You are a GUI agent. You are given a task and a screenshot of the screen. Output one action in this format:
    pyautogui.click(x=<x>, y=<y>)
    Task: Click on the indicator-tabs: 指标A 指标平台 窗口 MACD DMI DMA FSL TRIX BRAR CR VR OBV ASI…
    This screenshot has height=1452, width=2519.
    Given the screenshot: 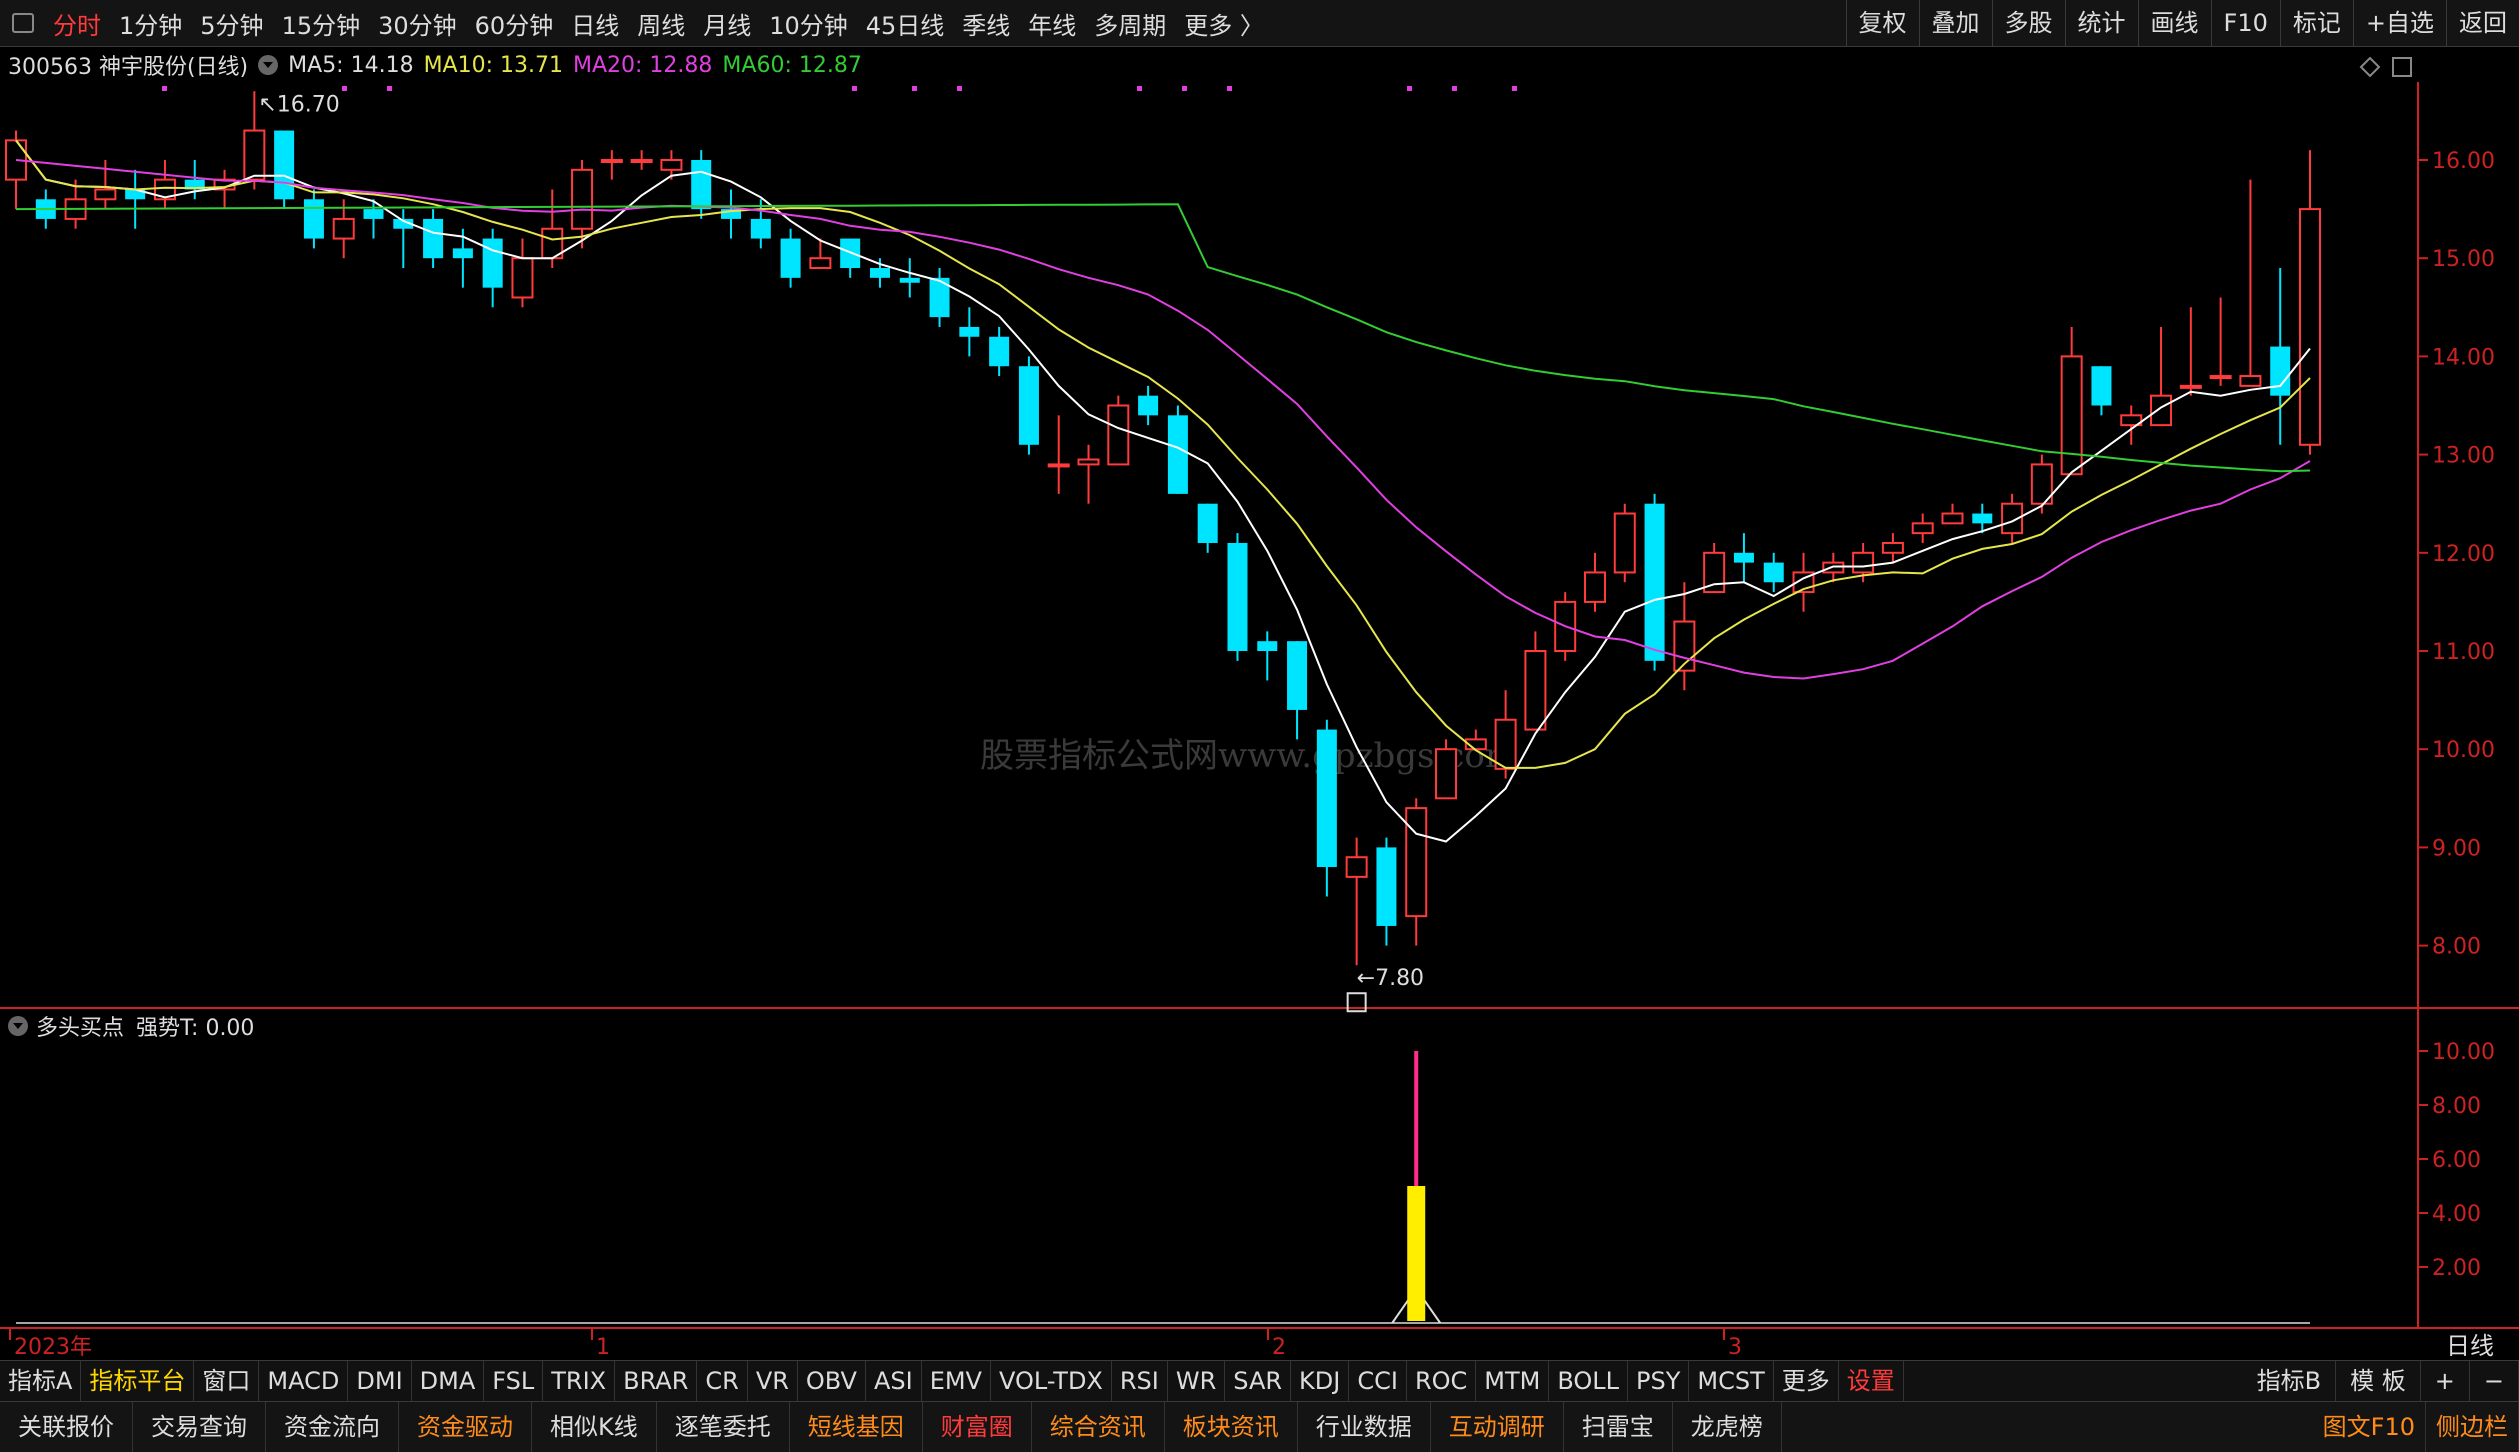 What is the action you would take?
    pyautogui.click(x=952, y=1381)
    